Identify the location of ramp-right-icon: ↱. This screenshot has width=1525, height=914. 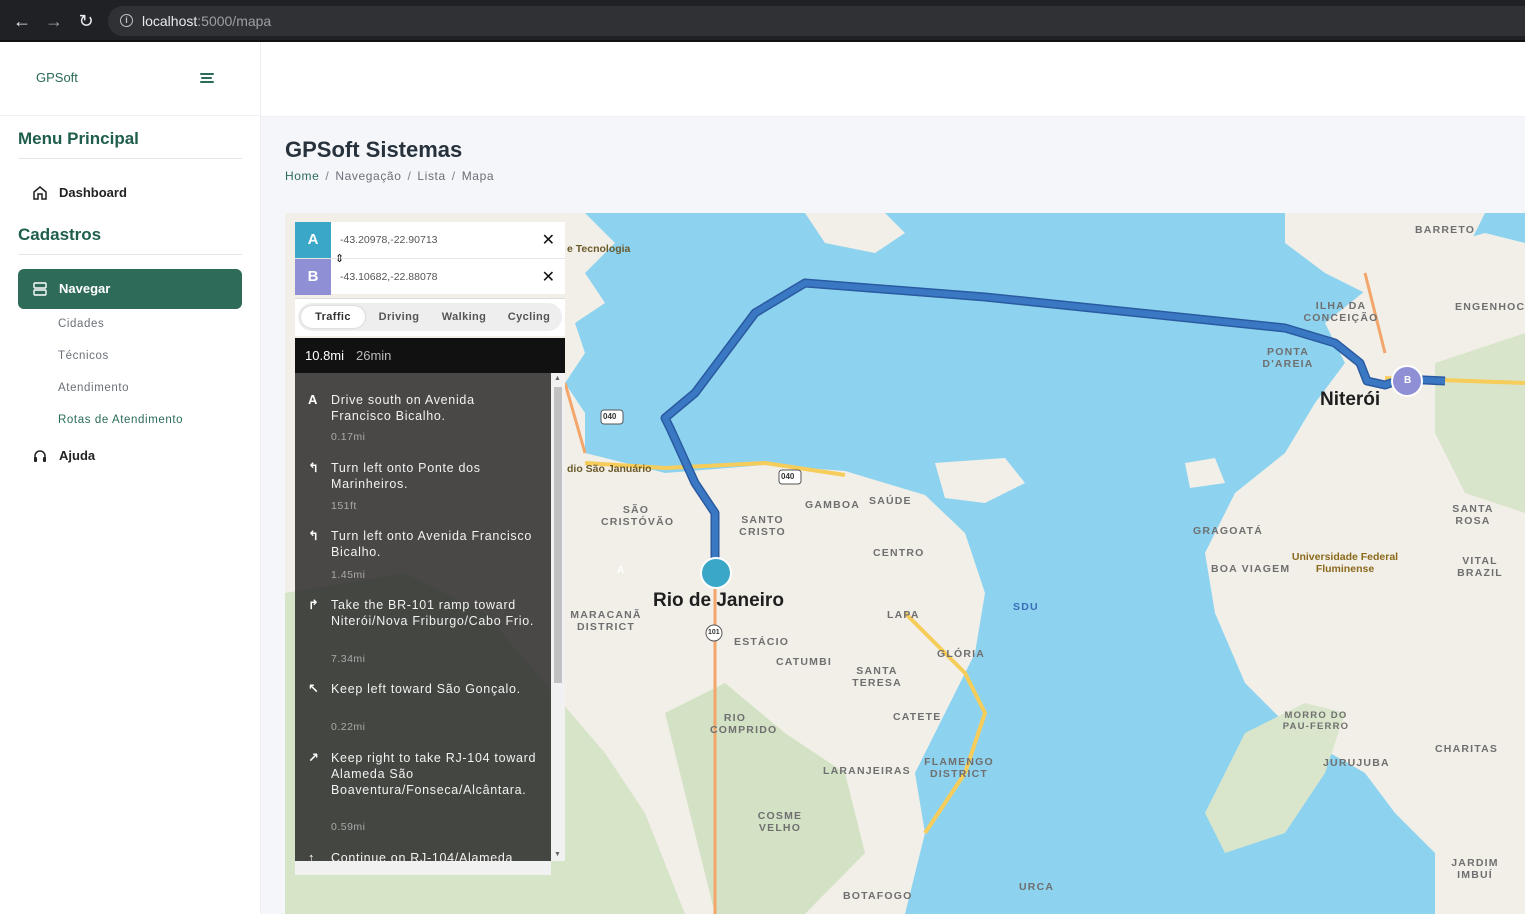
(313, 604).